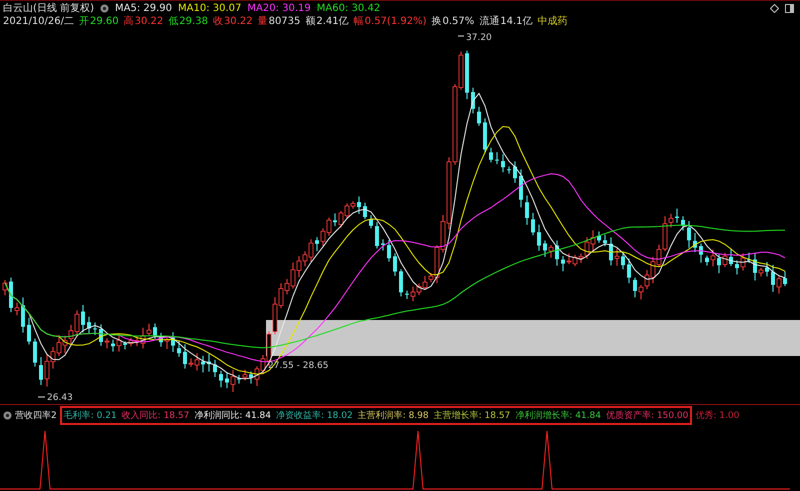  What do you see at coordinates (479, 38) in the screenshot?
I see `high-price-label: 37.20` at bounding box center [479, 38].